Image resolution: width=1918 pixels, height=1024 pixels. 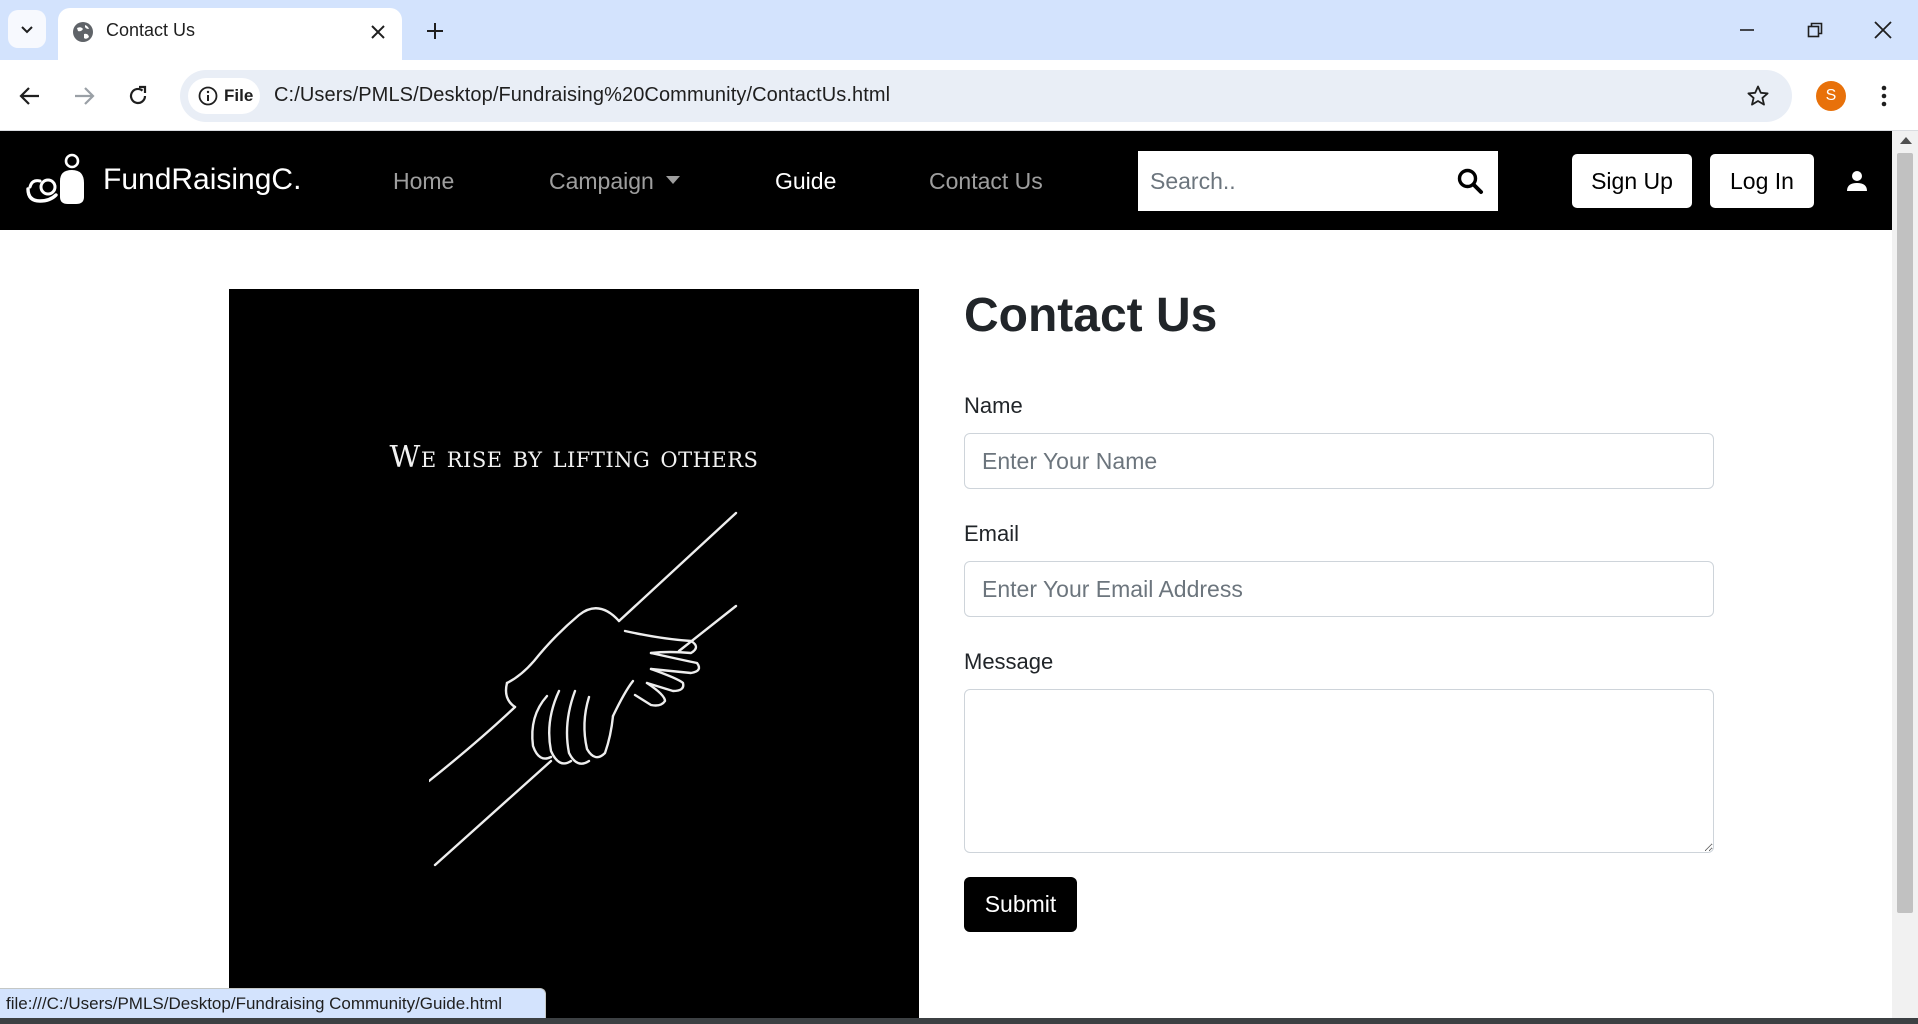 I want to click on forward-button, so click(x=84, y=96).